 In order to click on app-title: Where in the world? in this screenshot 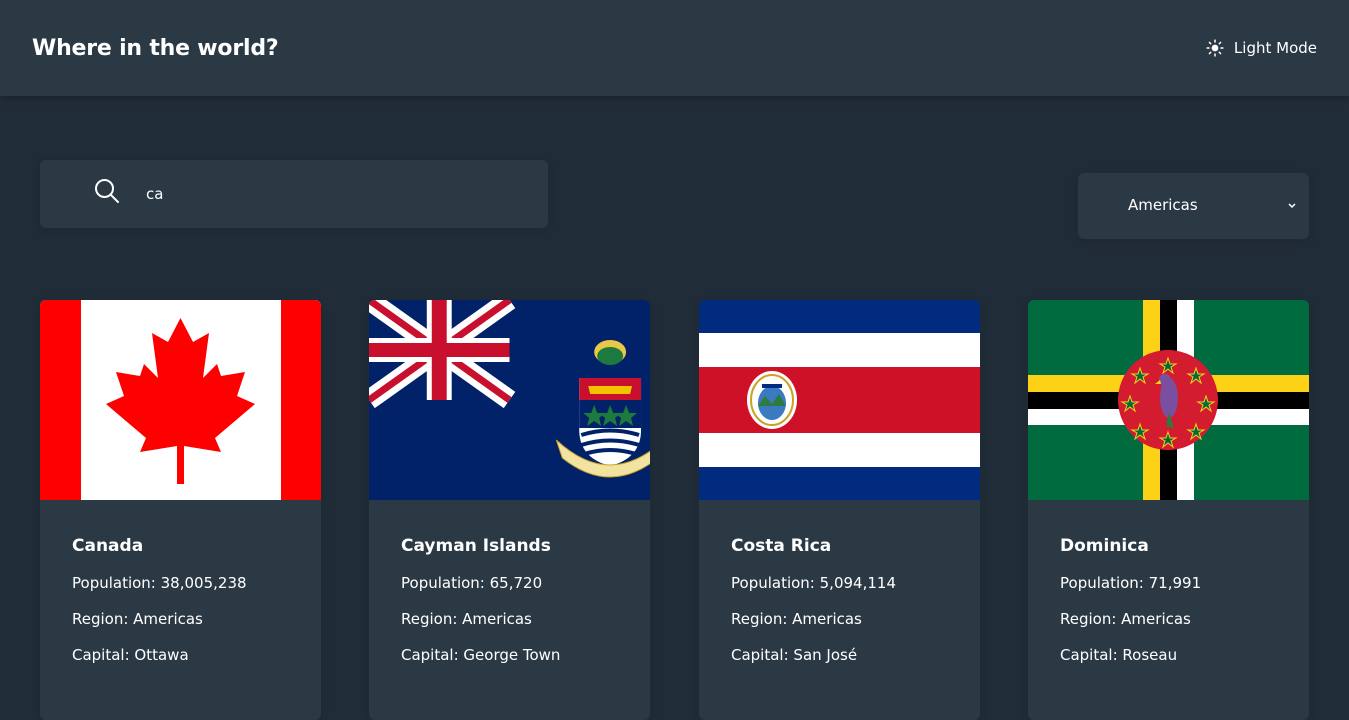, I will do `click(155, 48)`.